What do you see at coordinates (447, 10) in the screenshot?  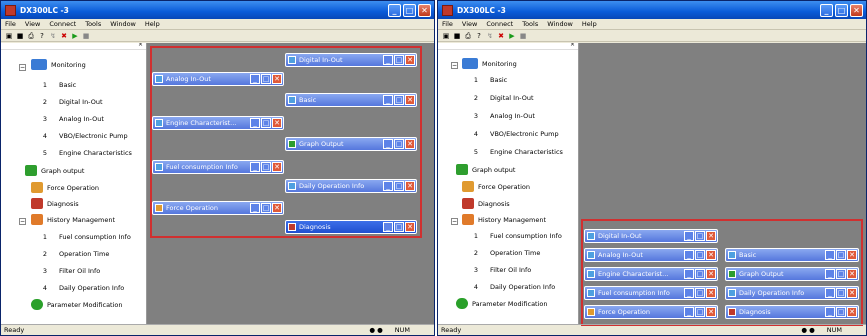 I see `app-icon` at bounding box center [447, 10].